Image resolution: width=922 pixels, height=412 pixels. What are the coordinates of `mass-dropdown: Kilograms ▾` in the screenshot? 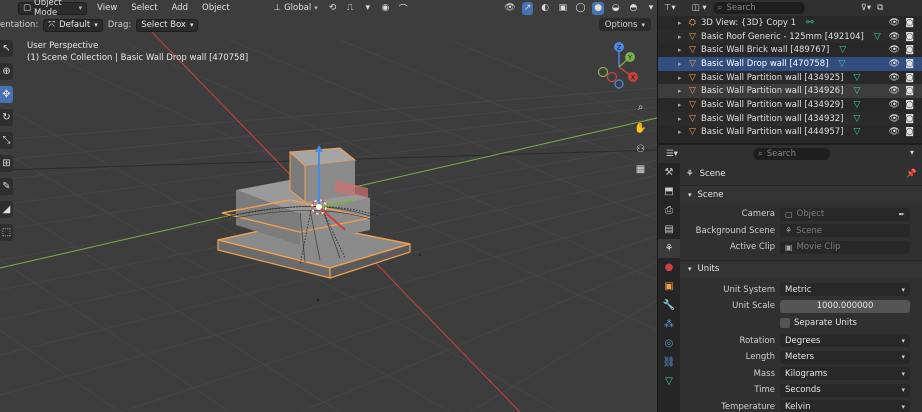 It's located at (845, 374).